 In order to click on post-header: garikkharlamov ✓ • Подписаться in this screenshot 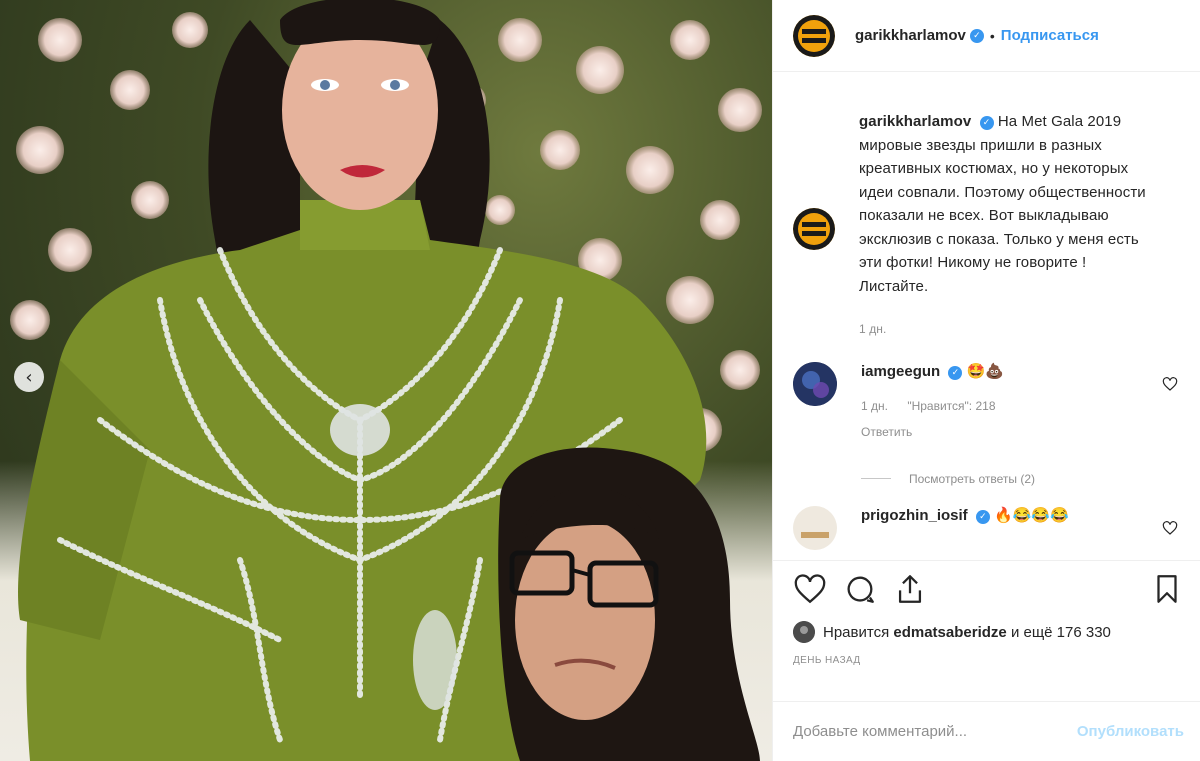, I will do `click(986, 36)`.